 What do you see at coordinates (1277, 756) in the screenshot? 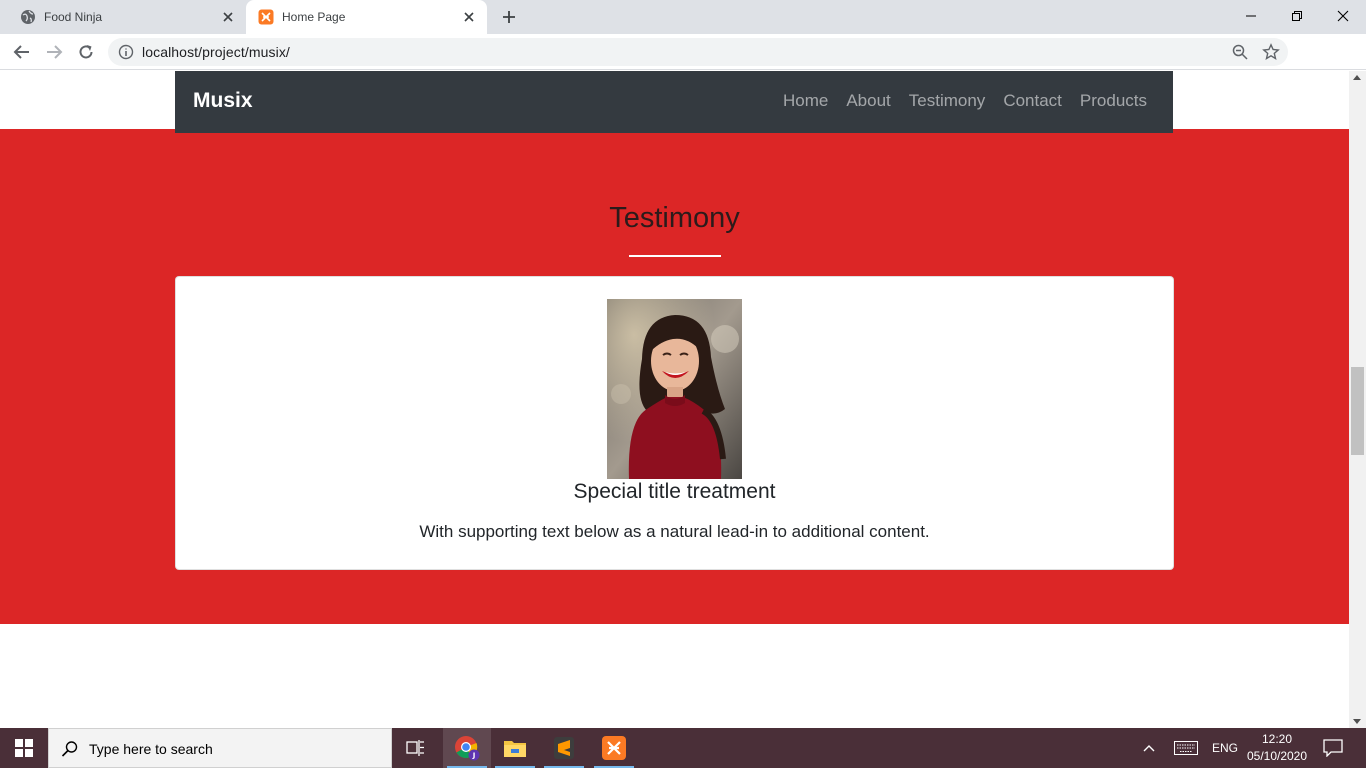
I see `clock-date: 05/10/2020` at bounding box center [1277, 756].